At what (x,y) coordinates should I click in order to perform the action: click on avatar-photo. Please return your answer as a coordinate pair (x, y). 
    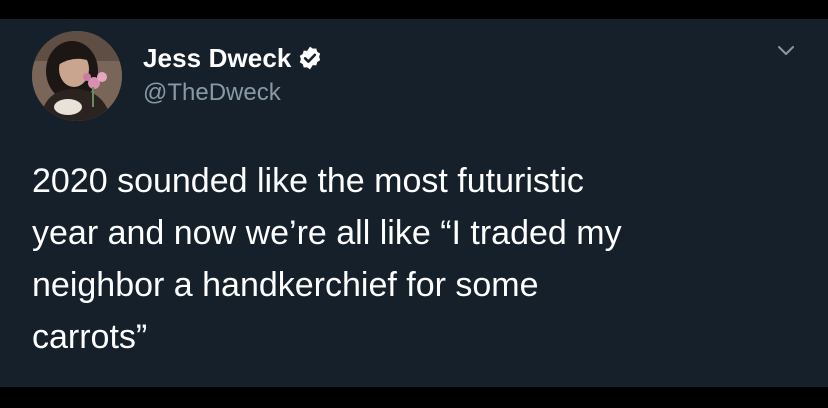
    Looking at the image, I should click on (77, 76).